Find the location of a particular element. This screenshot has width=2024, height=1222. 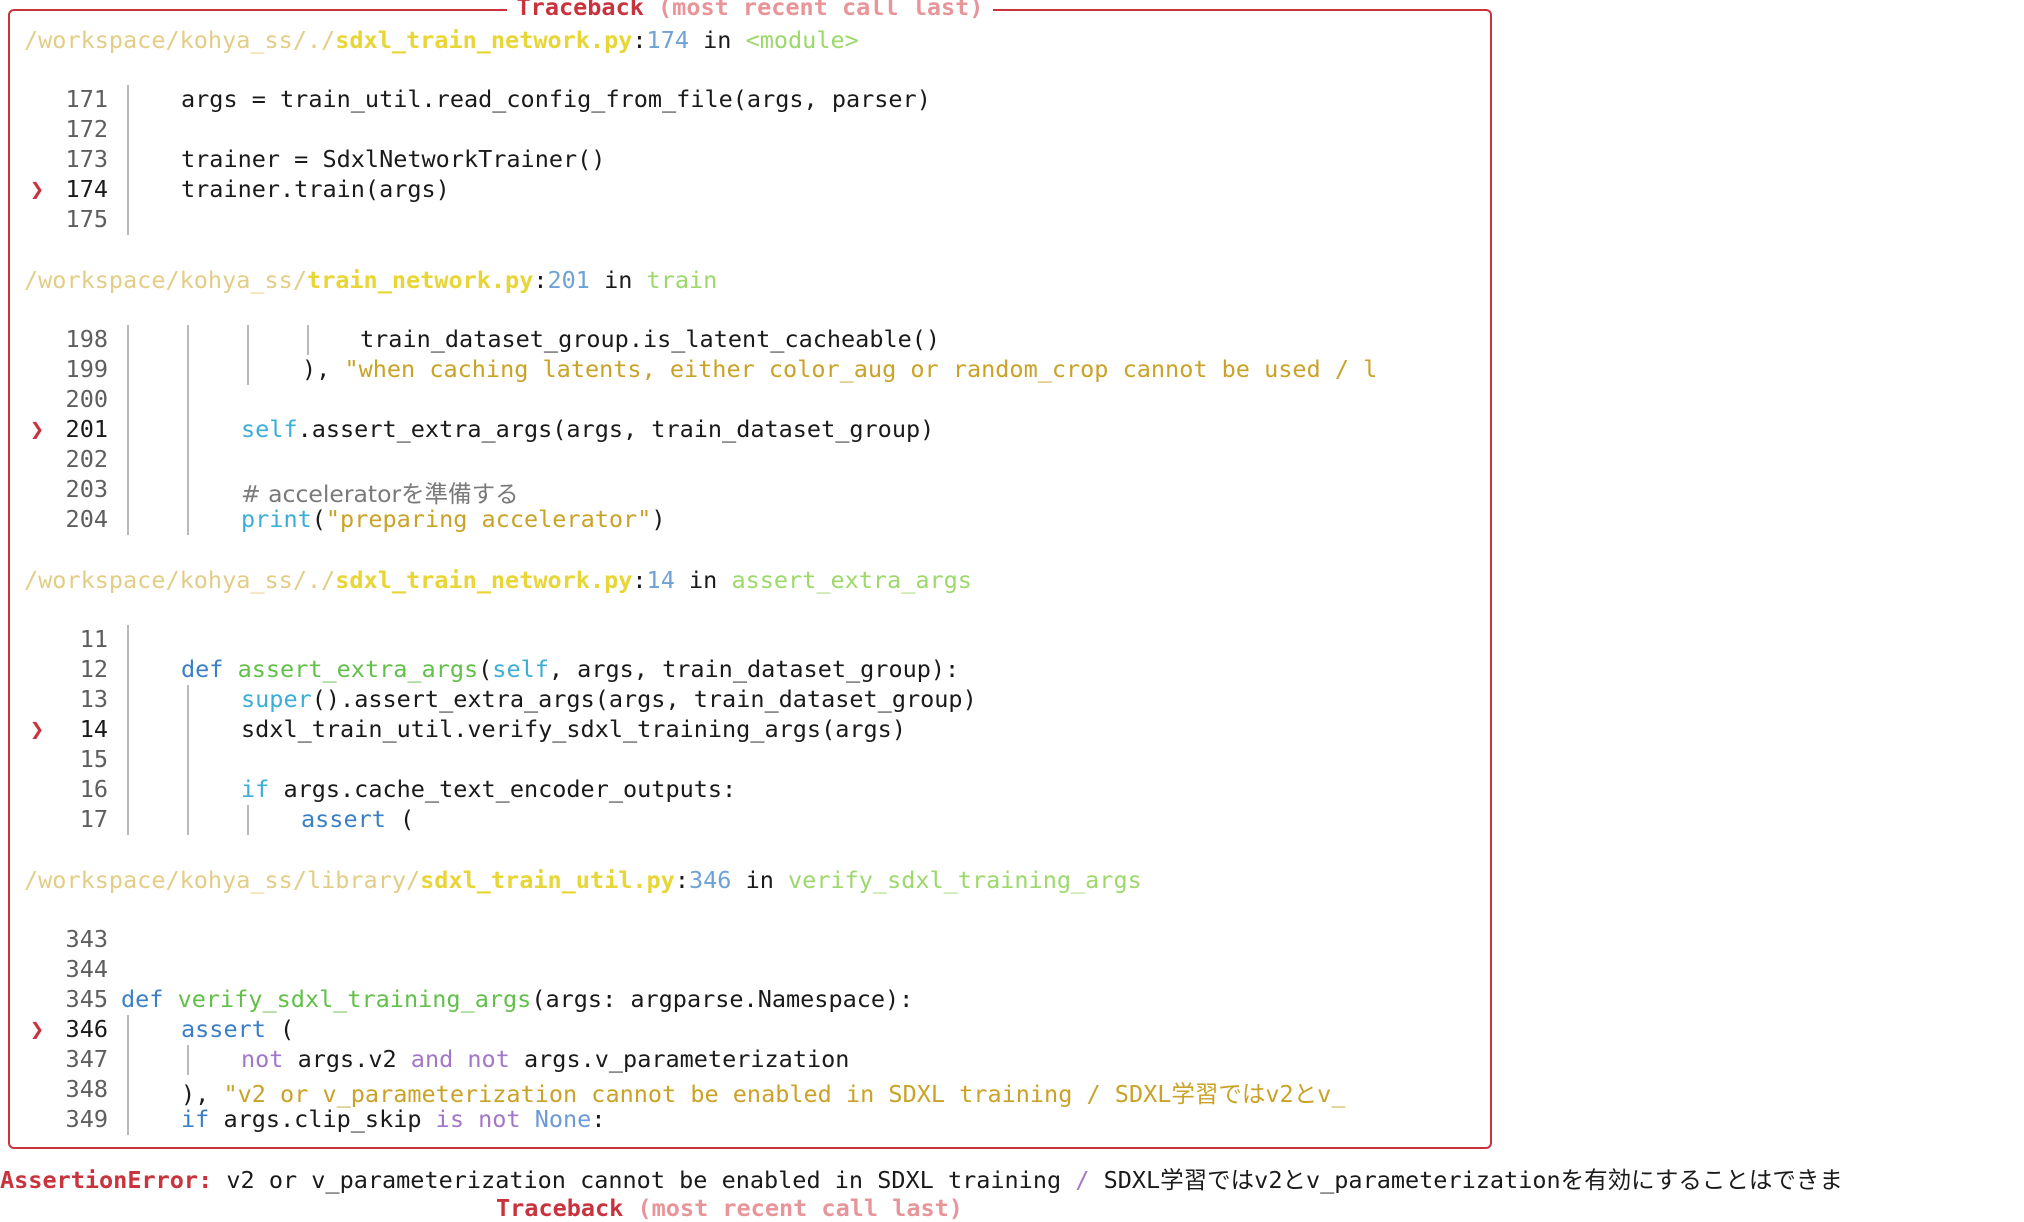

line-number: 174 is located at coordinates (86, 189).